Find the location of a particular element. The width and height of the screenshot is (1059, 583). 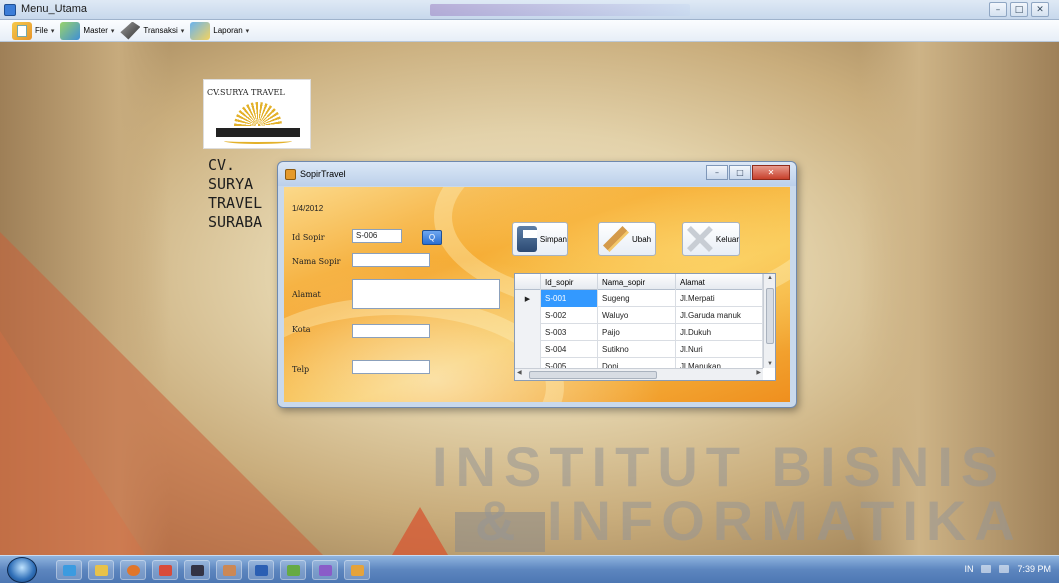

id-sopir-label: Id Sopir is located at coordinates (308, 237).